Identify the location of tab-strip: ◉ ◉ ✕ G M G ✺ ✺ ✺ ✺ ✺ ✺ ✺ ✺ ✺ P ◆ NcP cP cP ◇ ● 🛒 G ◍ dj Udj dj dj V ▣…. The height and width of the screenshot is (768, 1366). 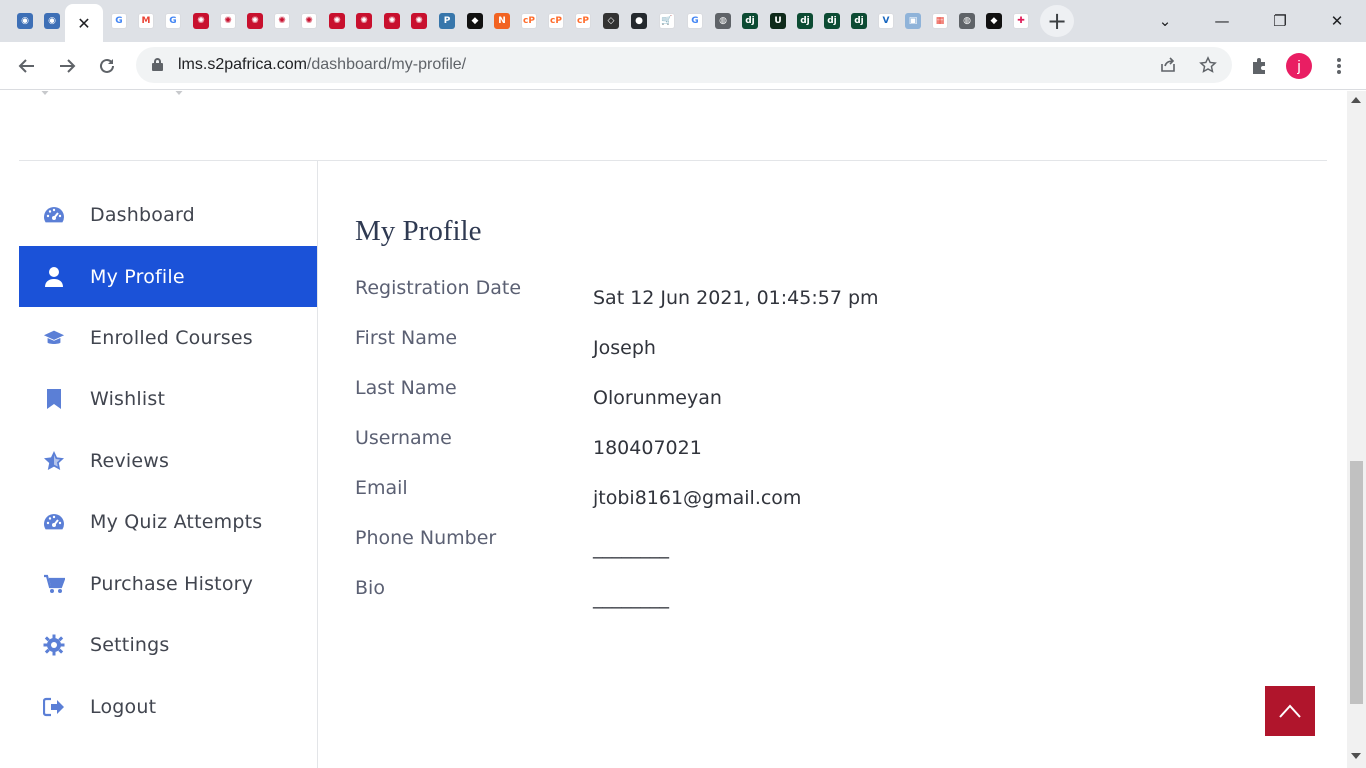
(683, 21).